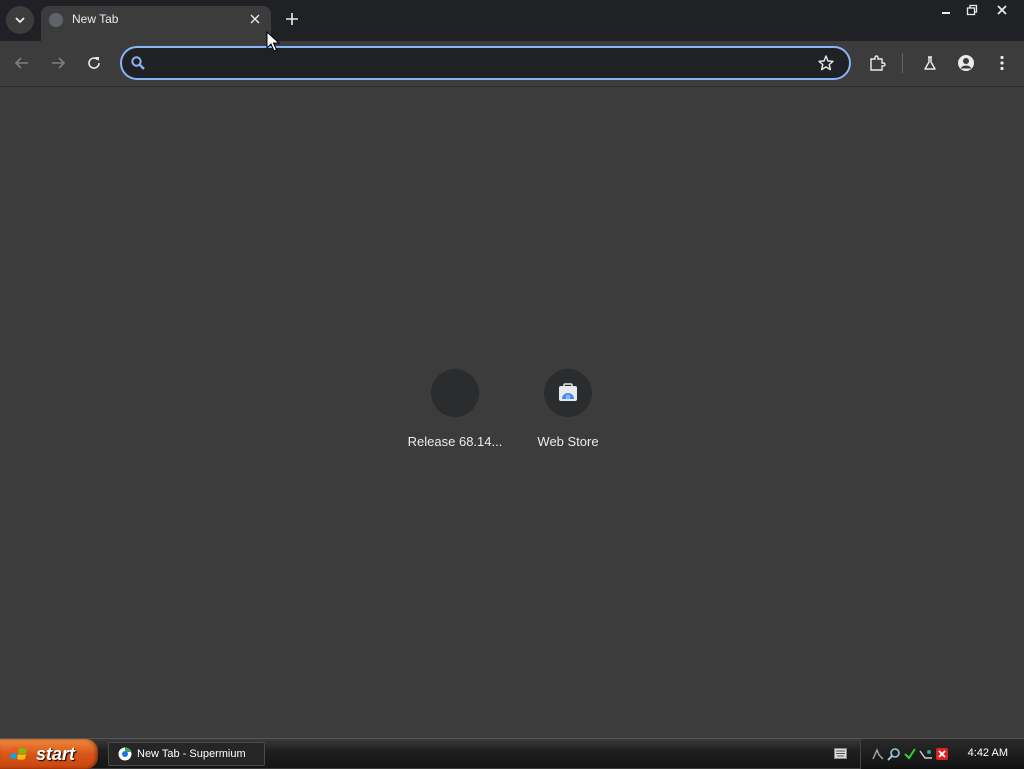 The height and width of the screenshot is (769, 1024). Describe the element at coordinates (910, 754) in the screenshot. I see `tray-security-icon` at that location.